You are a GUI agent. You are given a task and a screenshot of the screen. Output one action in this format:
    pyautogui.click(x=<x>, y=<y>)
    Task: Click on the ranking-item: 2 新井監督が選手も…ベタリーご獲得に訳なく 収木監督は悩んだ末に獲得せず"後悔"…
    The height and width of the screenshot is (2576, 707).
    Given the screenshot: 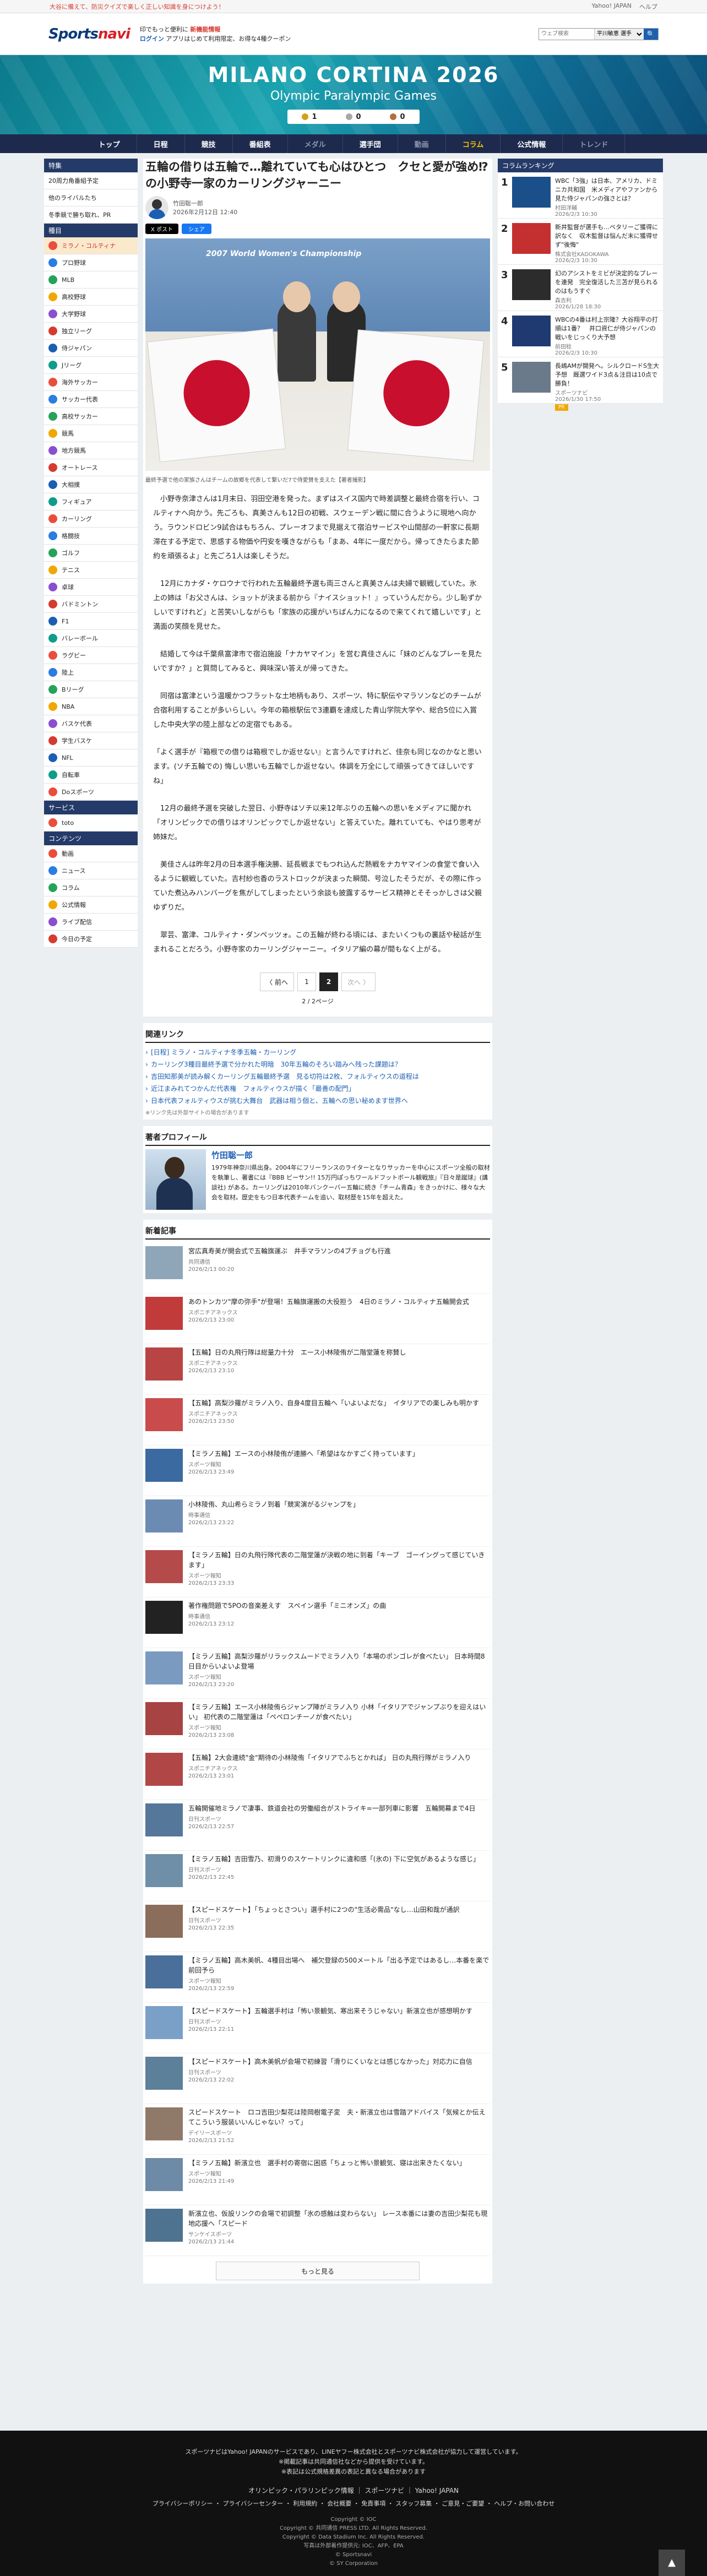 What is the action you would take?
    pyautogui.click(x=580, y=242)
    